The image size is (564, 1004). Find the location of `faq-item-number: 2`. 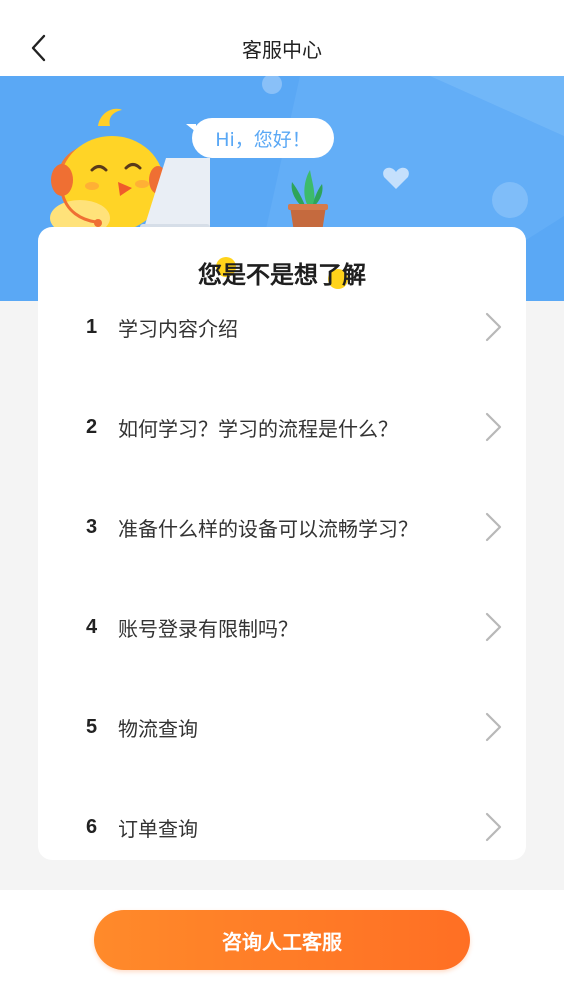

faq-item-number: 2 is located at coordinates (92, 426).